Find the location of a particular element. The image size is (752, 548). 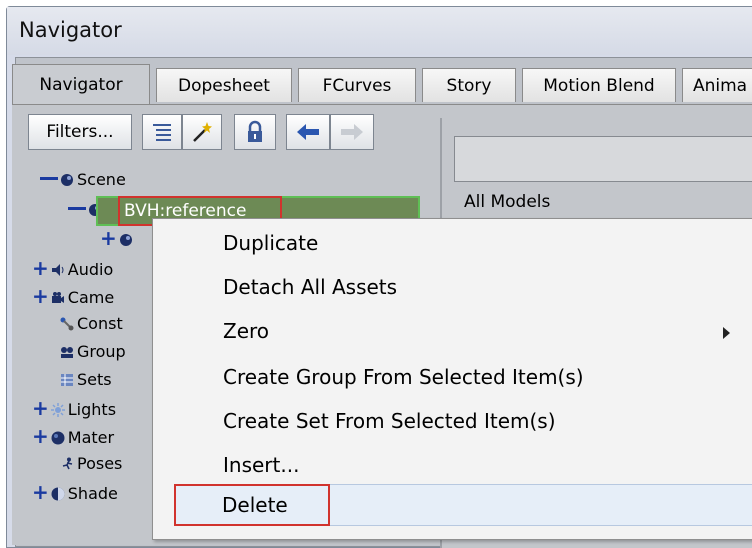

tree-item-shaders: + Shade is located at coordinates (75, 492).